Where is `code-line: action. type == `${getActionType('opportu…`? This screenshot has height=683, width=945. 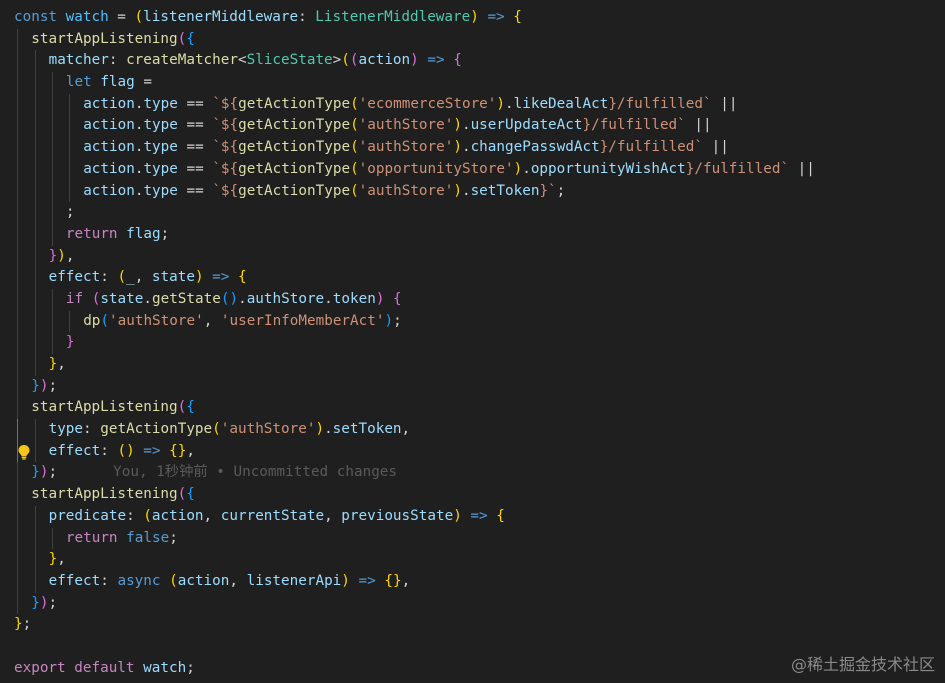
code-line: action. type == `${getActionType('opportu… is located at coordinates (472, 169).